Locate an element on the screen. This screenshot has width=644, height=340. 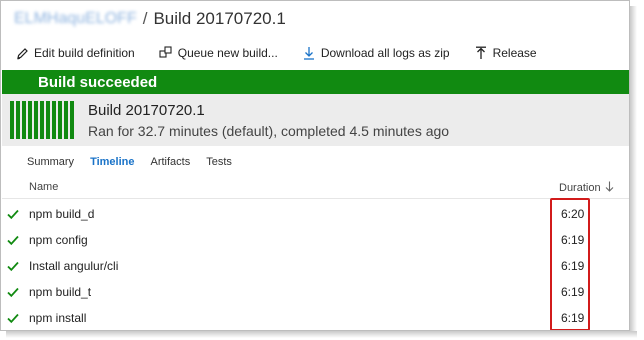
sort-down-arrow-icon is located at coordinates (609, 188).